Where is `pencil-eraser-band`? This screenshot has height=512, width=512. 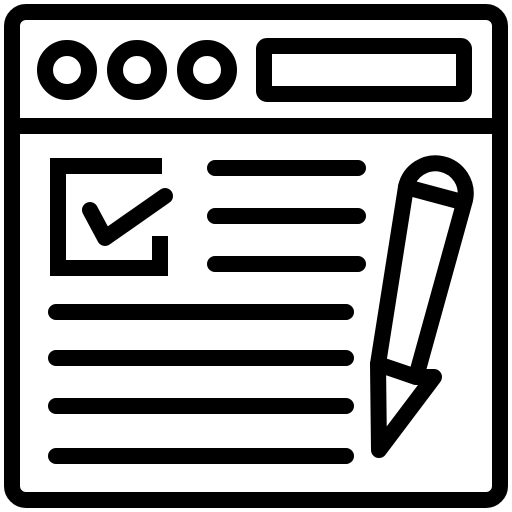
pencil-eraser-band is located at coordinates (434, 194).